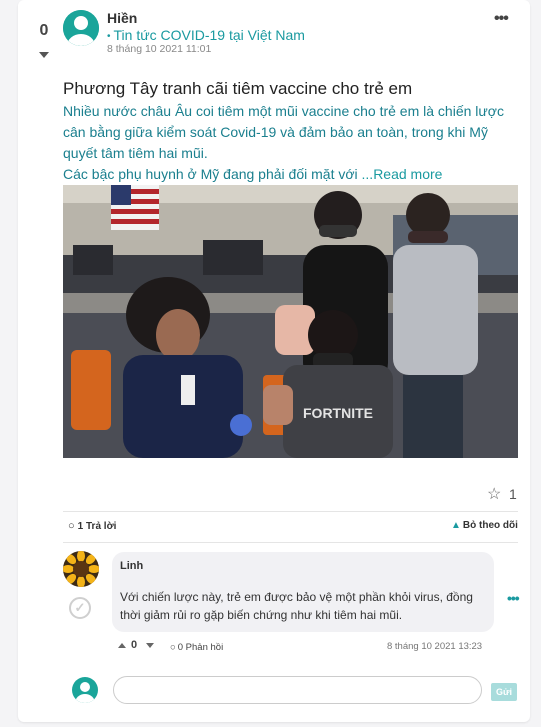  What do you see at coordinates (490, 525) in the screenshot?
I see `unfollow-label: Bỏ theo dõi` at bounding box center [490, 525].